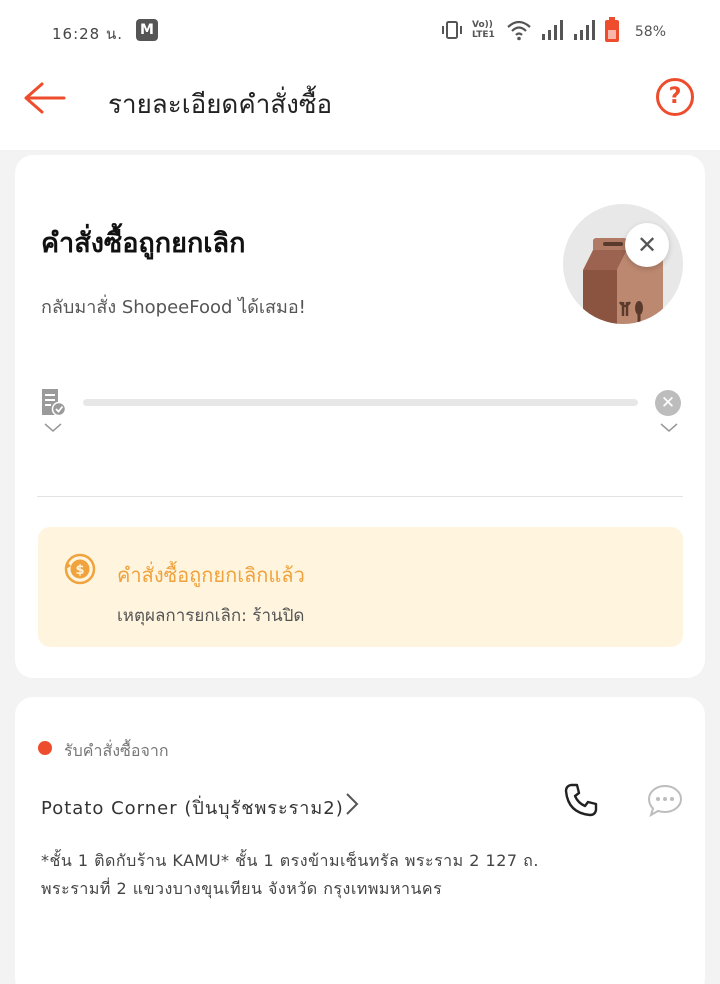 Image resolution: width=720 pixels, height=984 pixels. What do you see at coordinates (173, 307) in the screenshot?
I see `order-status-subtitle: กลับมาสั่ง ShopeeFood ได้เสมอ!` at bounding box center [173, 307].